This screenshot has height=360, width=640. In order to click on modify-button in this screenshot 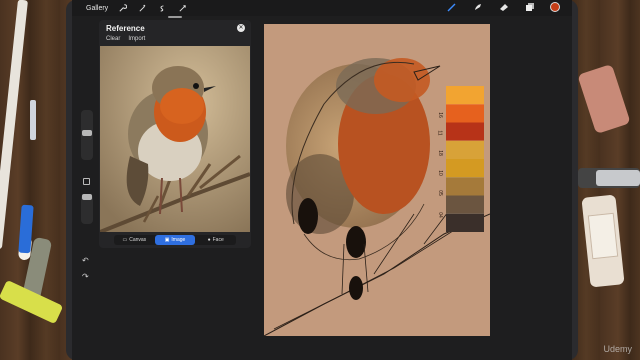, I will do `click(86, 181)`.